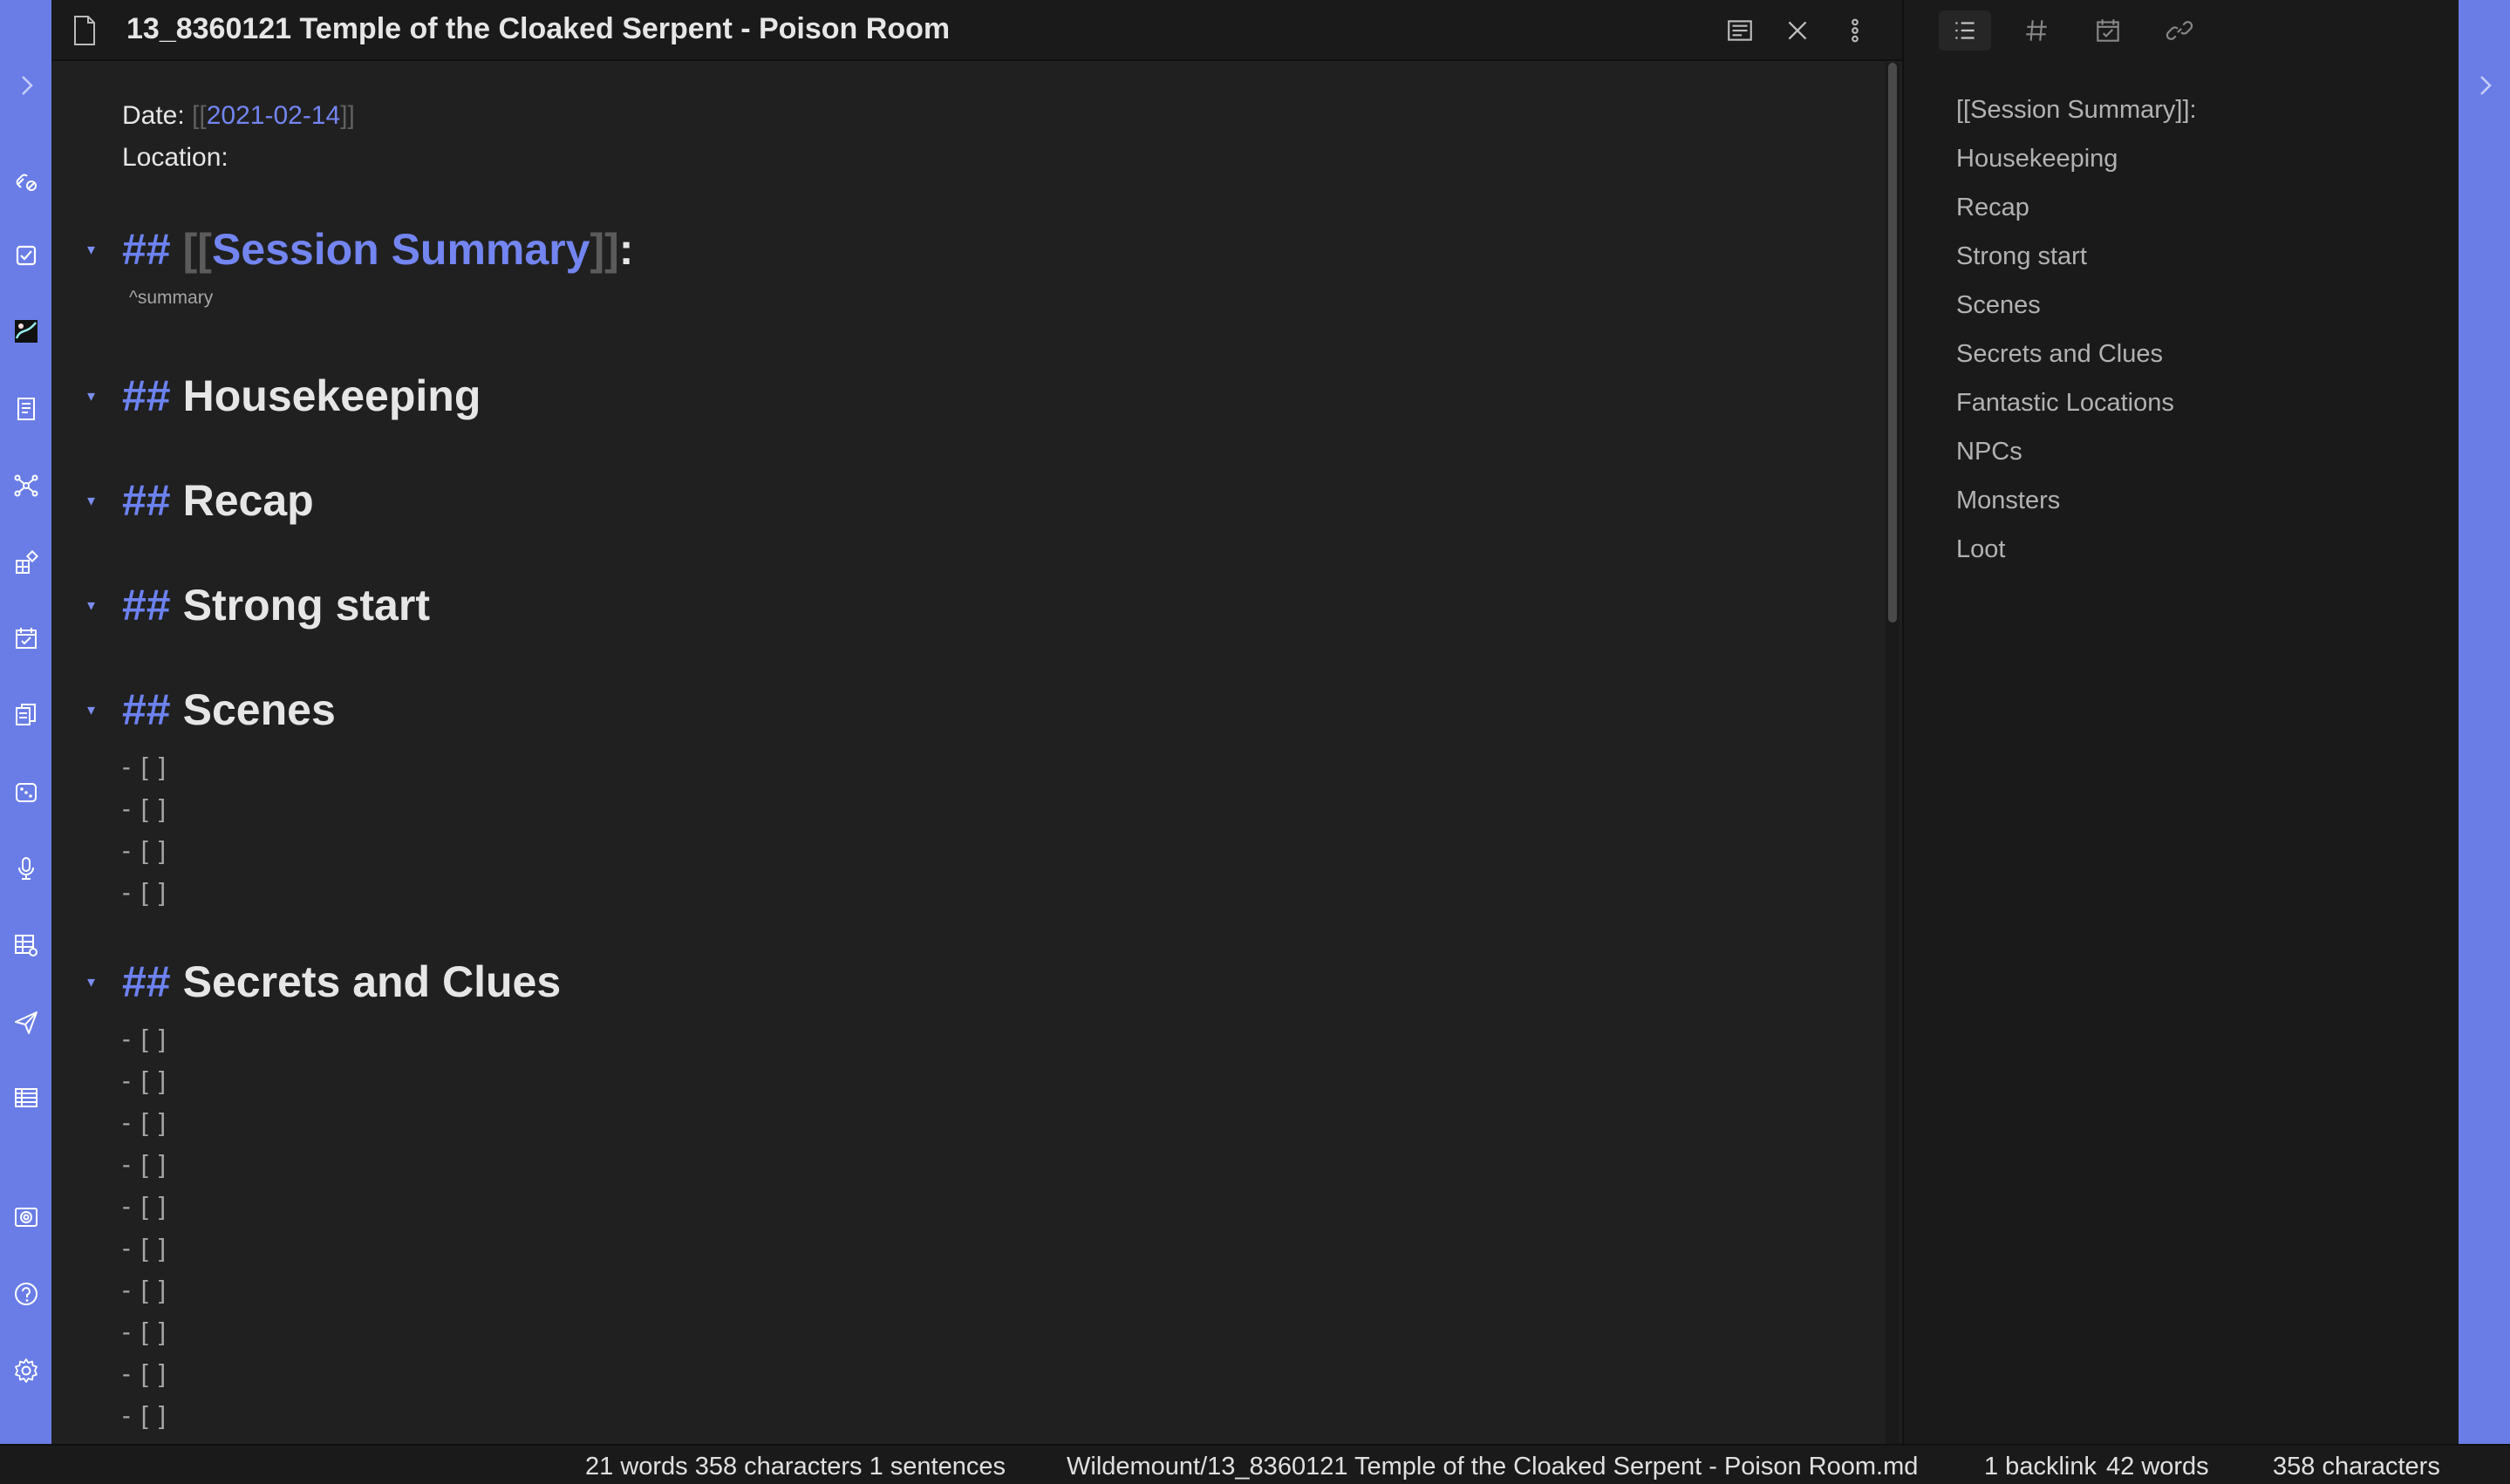 This screenshot has width=2510, height=1484. I want to click on outline-item: [[Session Summary]]:, so click(2076, 110).